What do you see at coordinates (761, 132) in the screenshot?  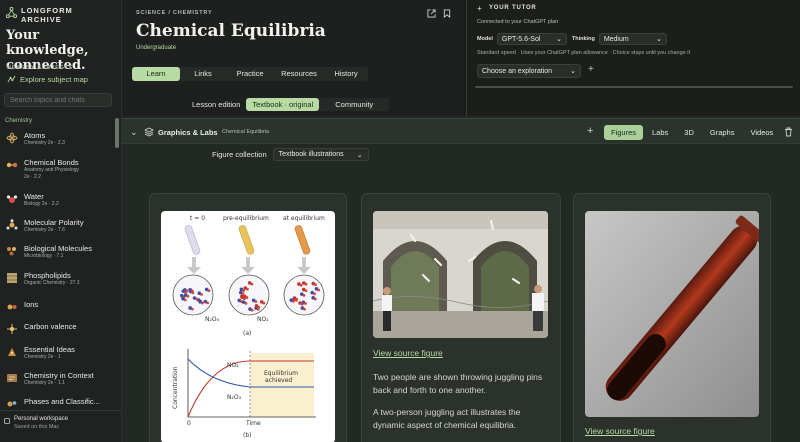 I see `tab-videos: Videos` at bounding box center [761, 132].